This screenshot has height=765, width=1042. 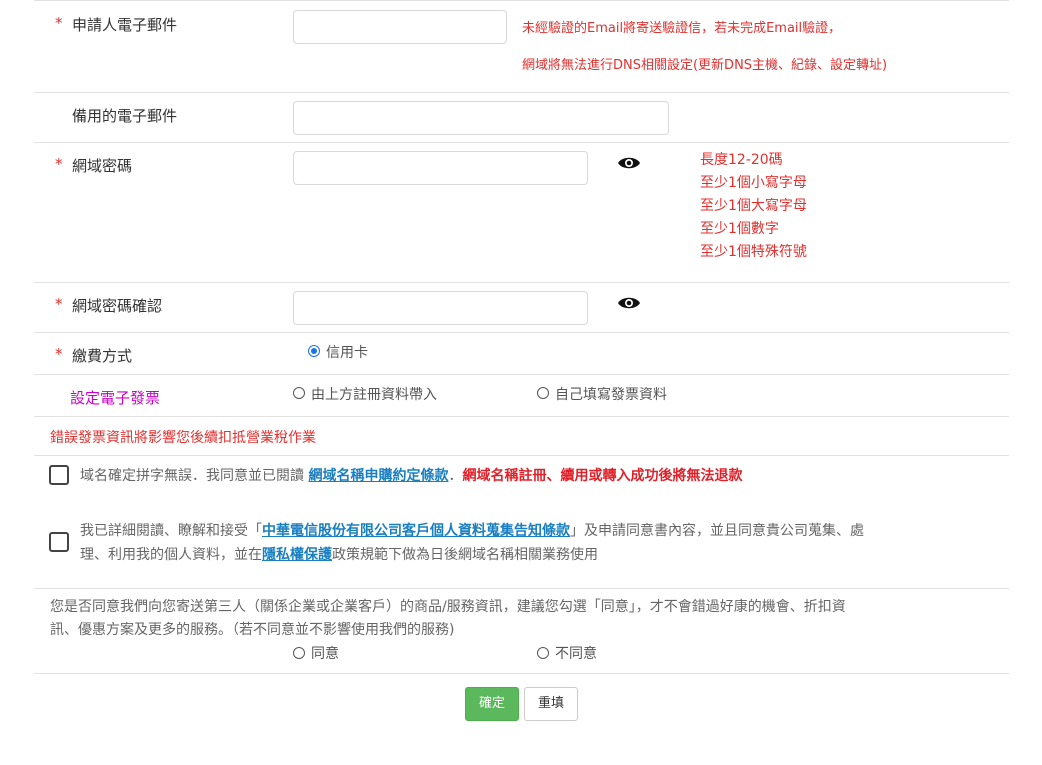 What do you see at coordinates (252, 630) in the screenshot?
I see `marketing-line2: 訊、優惠方案及更多的服務。（若不同意並不影響使用我們的服務)` at bounding box center [252, 630].